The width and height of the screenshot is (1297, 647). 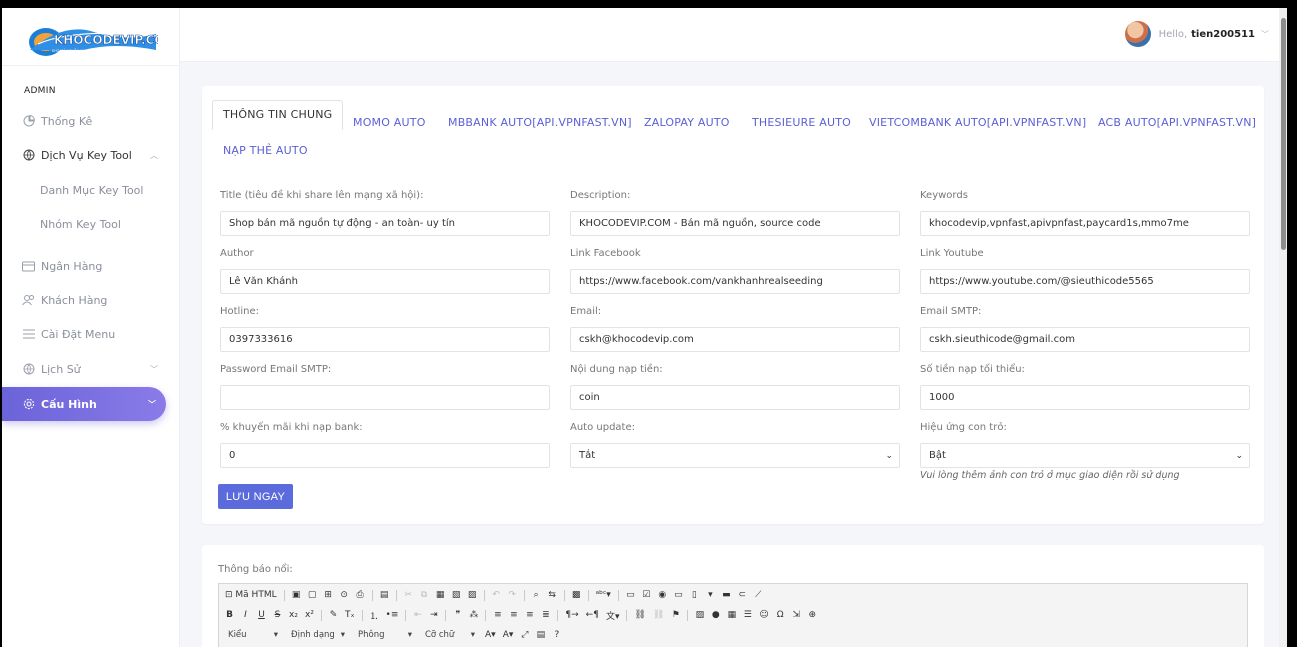 What do you see at coordinates (796, 615) in the screenshot?
I see `page-break-icon: ⇲` at bounding box center [796, 615].